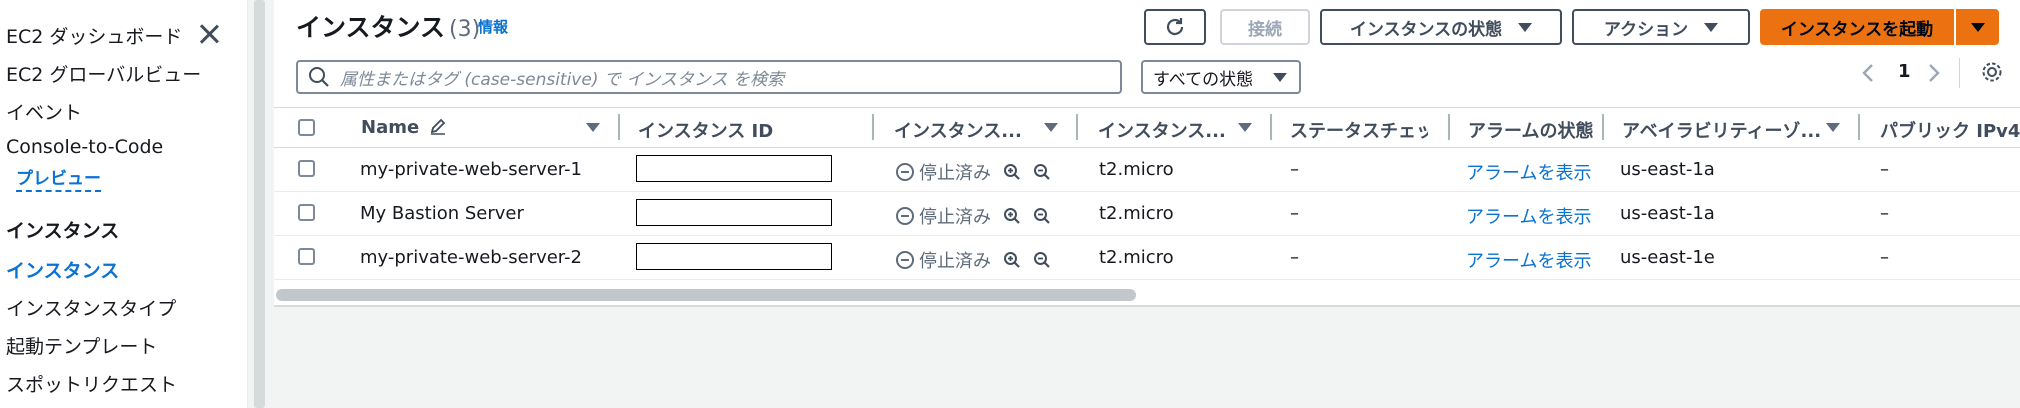 This screenshot has height=408, width=2020. I want to click on actions-label: アクション, so click(1646, 29).